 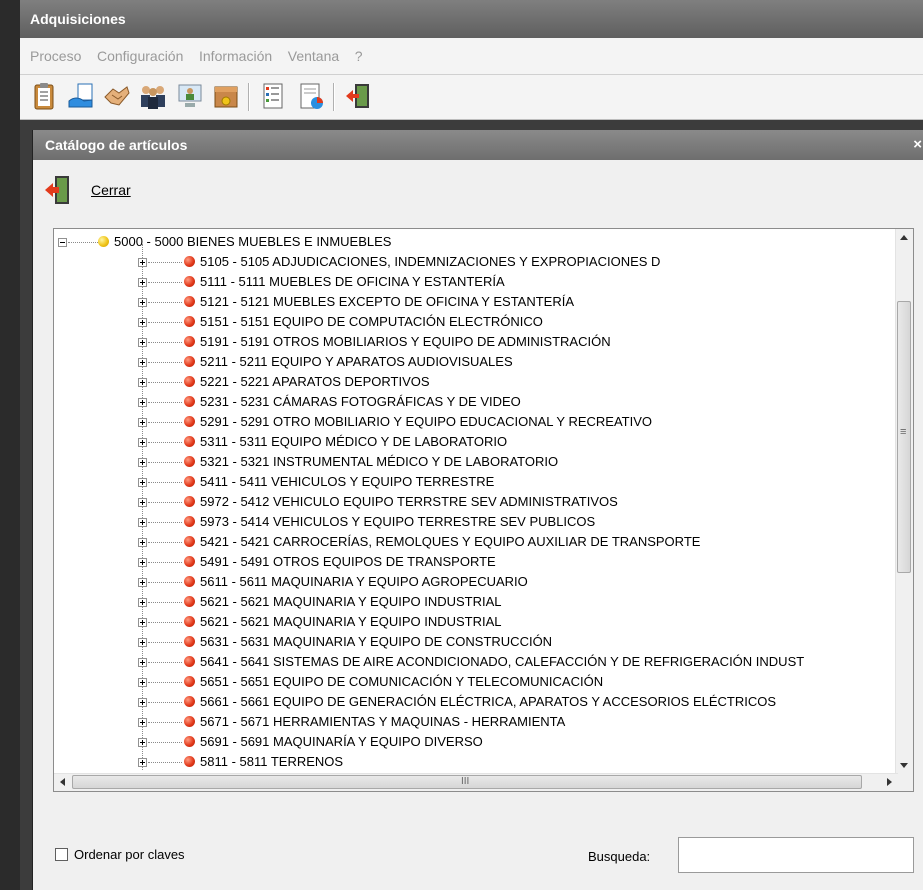 What do you see at coordinates (44, 96) in the screenshot?
I see `clipboard-icon` at bounding box center [44, 96].